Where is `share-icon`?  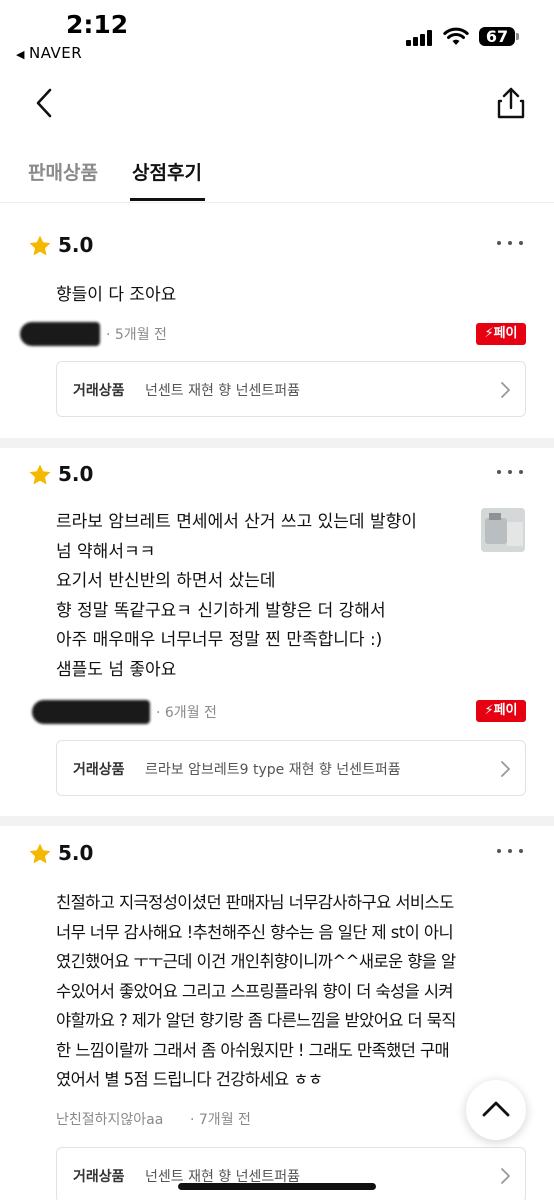 share-icon is located at coordinates (511, 103).